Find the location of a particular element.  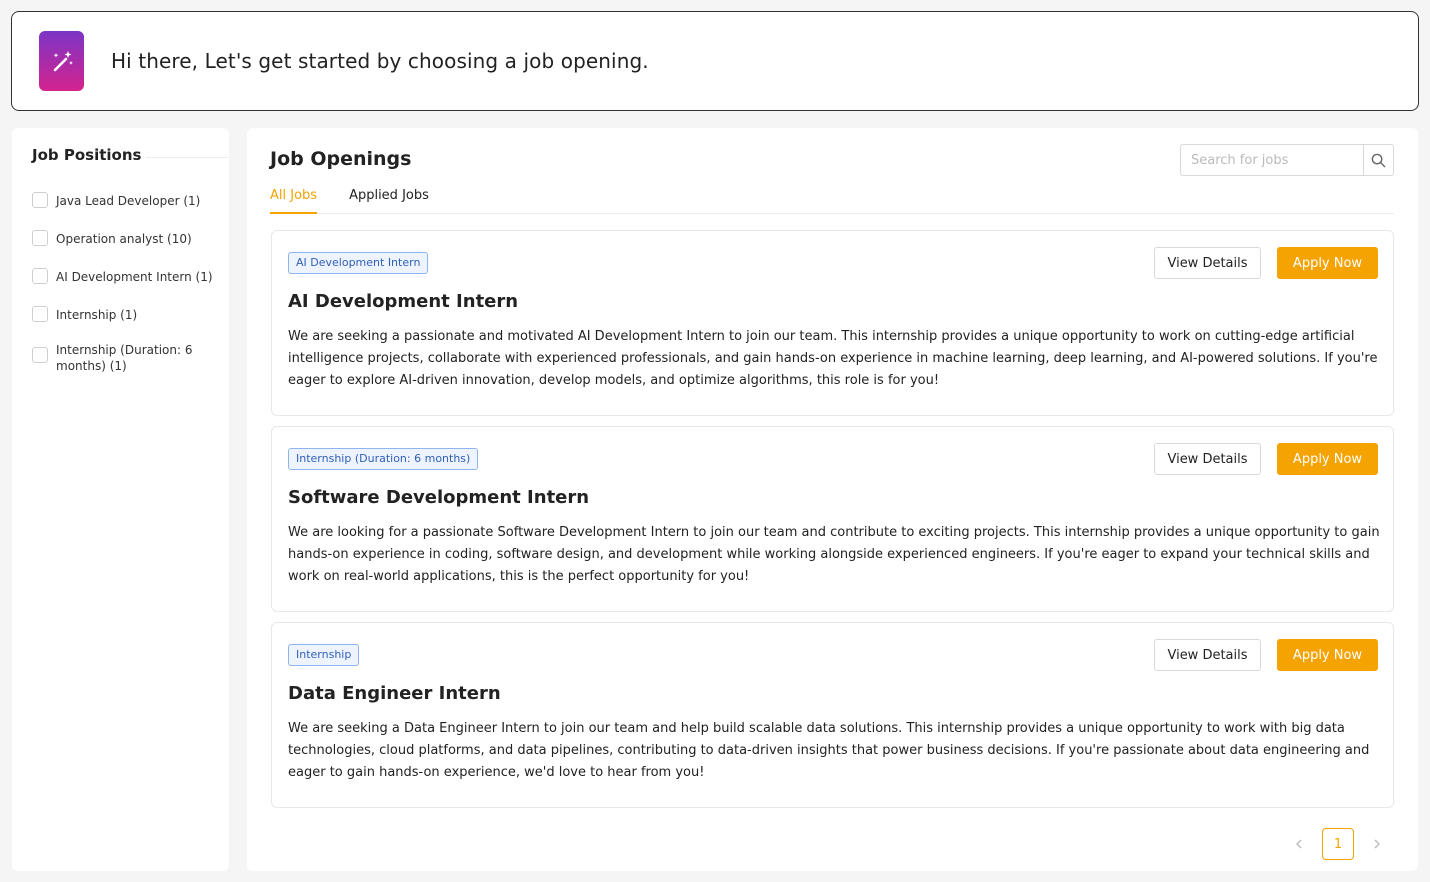

filter-label: Java Lead Developer (1) is located at coordinates (128, 201).